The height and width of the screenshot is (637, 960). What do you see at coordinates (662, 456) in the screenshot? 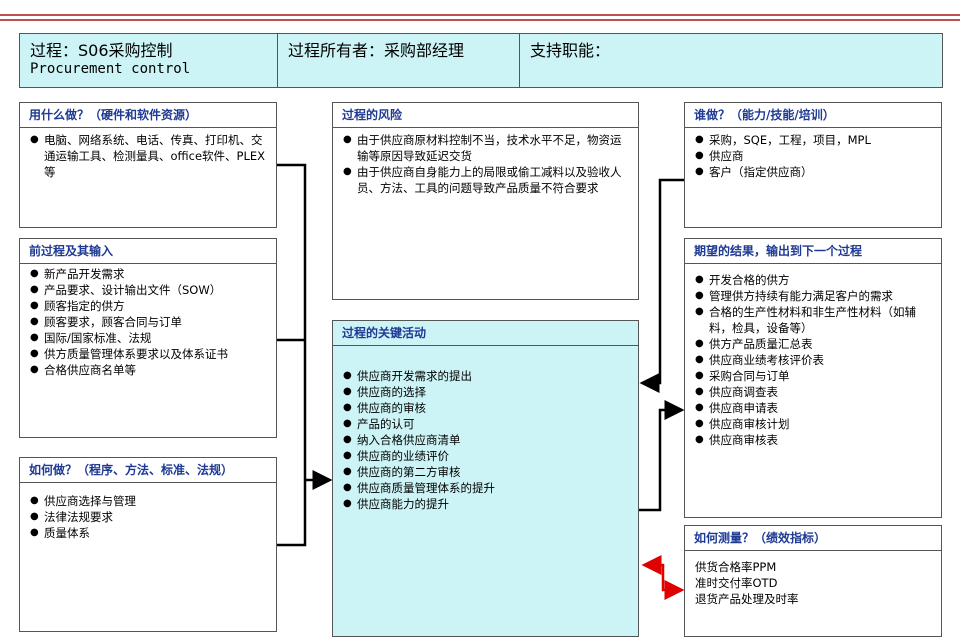
I see `activities-to-outputs-arrow` at bounding box center [662, 456].